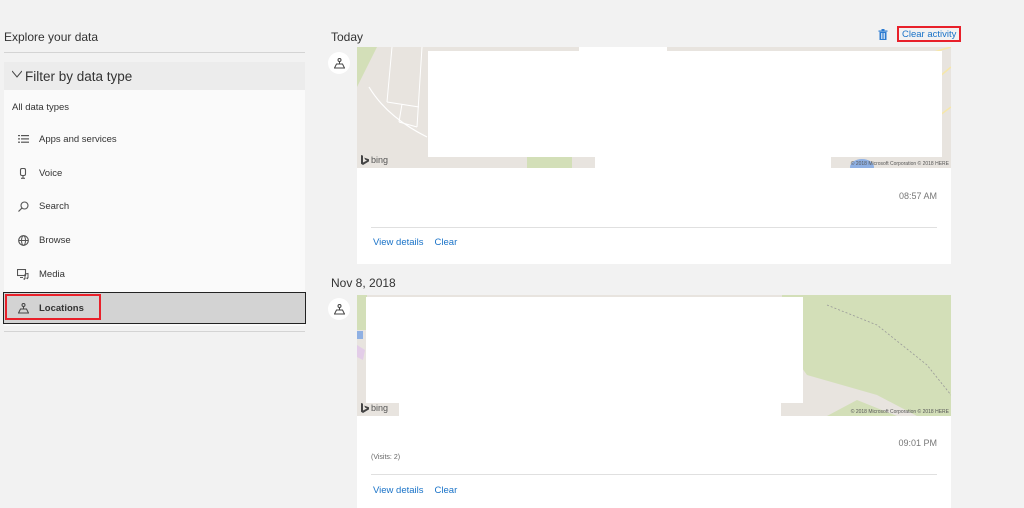 The image size is (1024, 508). I want to click on activity-time: 09:01 PM, so click(917, 443).